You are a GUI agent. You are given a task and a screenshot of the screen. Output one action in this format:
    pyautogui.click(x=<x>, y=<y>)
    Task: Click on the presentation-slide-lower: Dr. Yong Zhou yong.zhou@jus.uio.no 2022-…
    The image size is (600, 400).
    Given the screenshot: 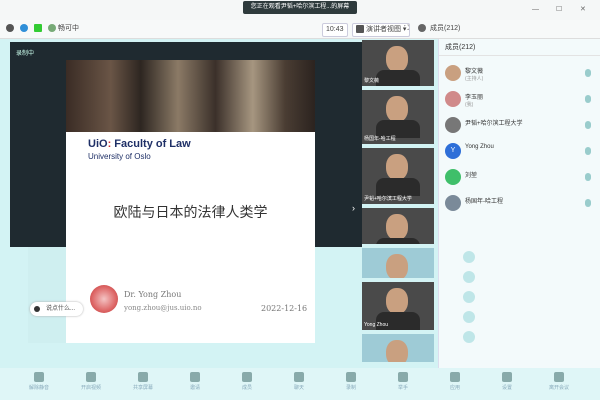 What is the action you would take?
    pyautogui.click(x=190, y=295)
    